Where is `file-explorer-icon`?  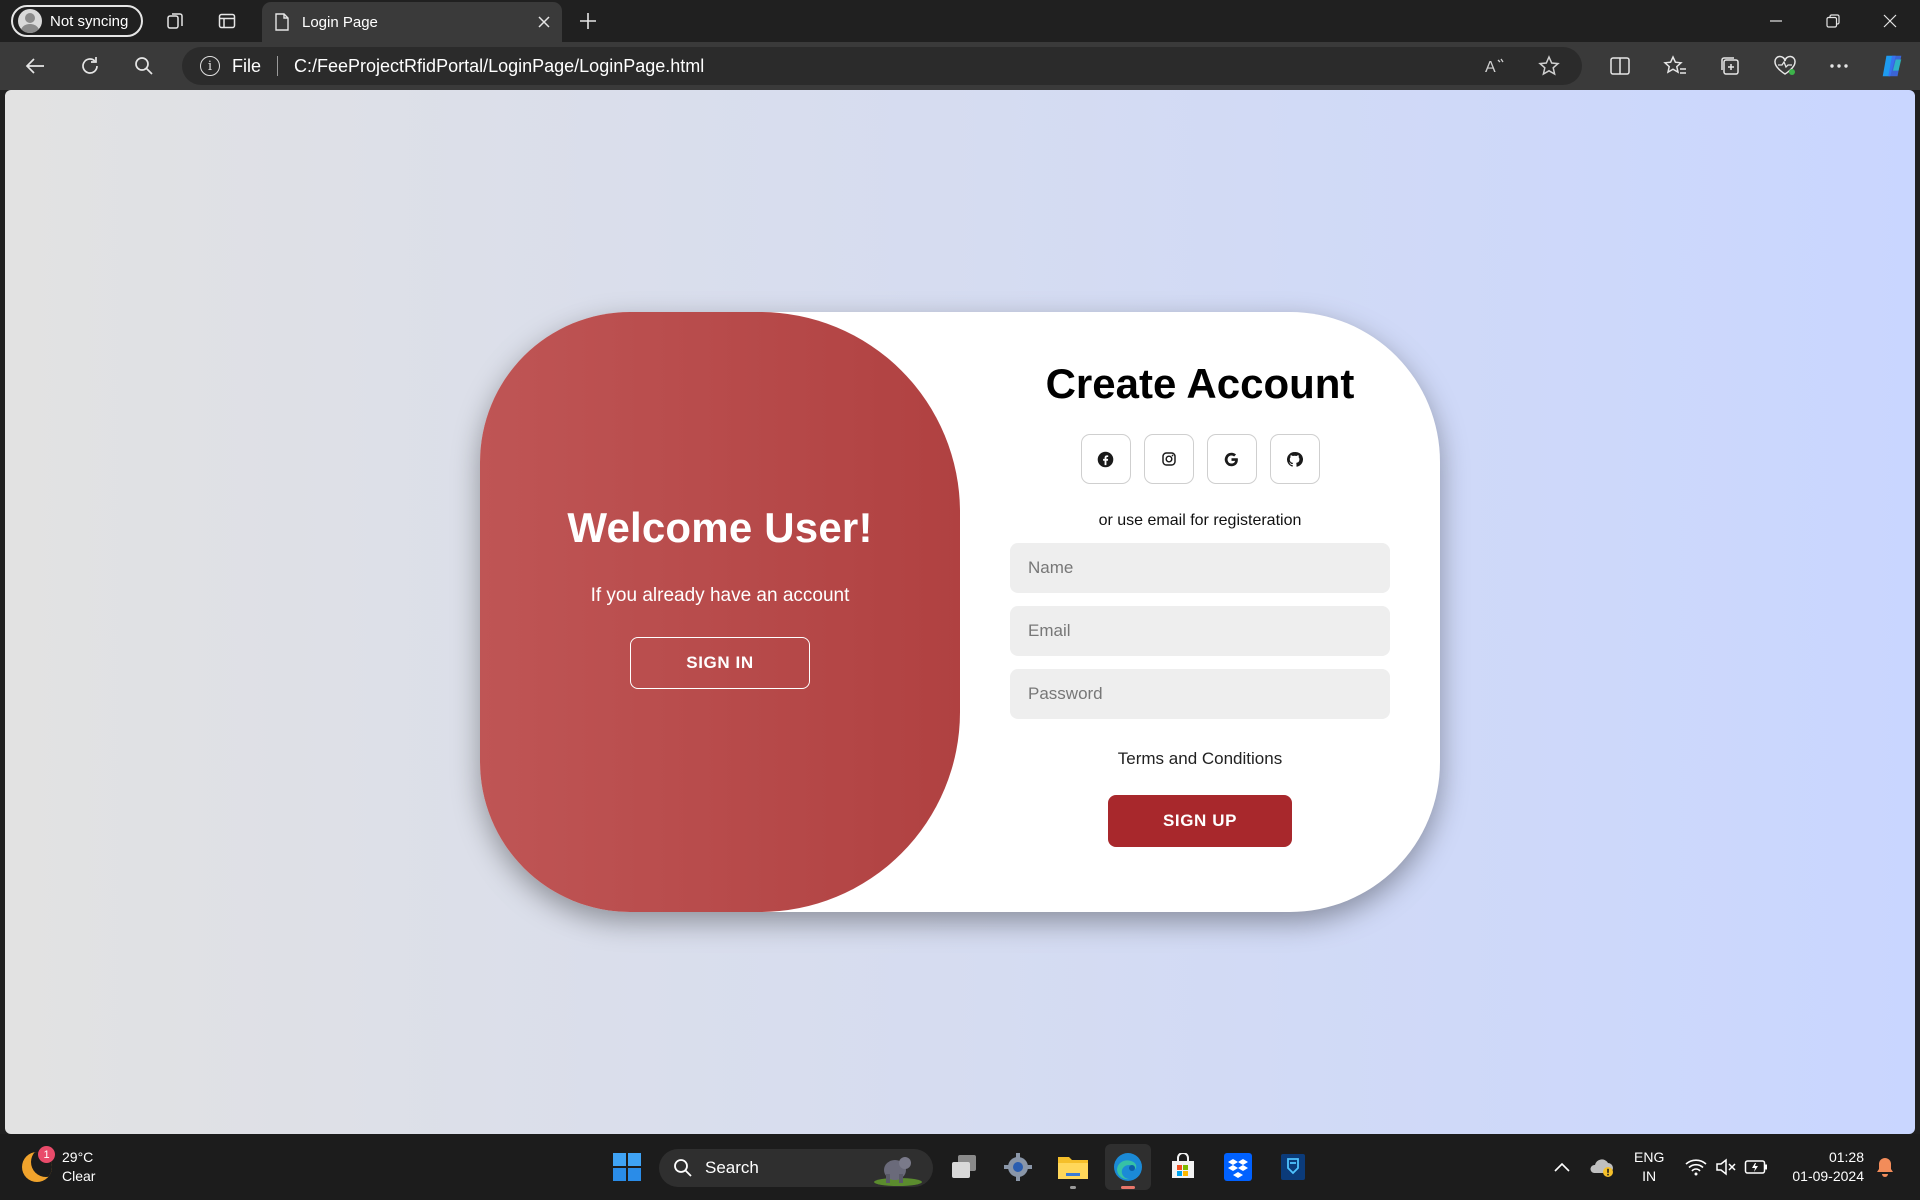 file-explorer-icon is located at coordinates (1073, 1167).